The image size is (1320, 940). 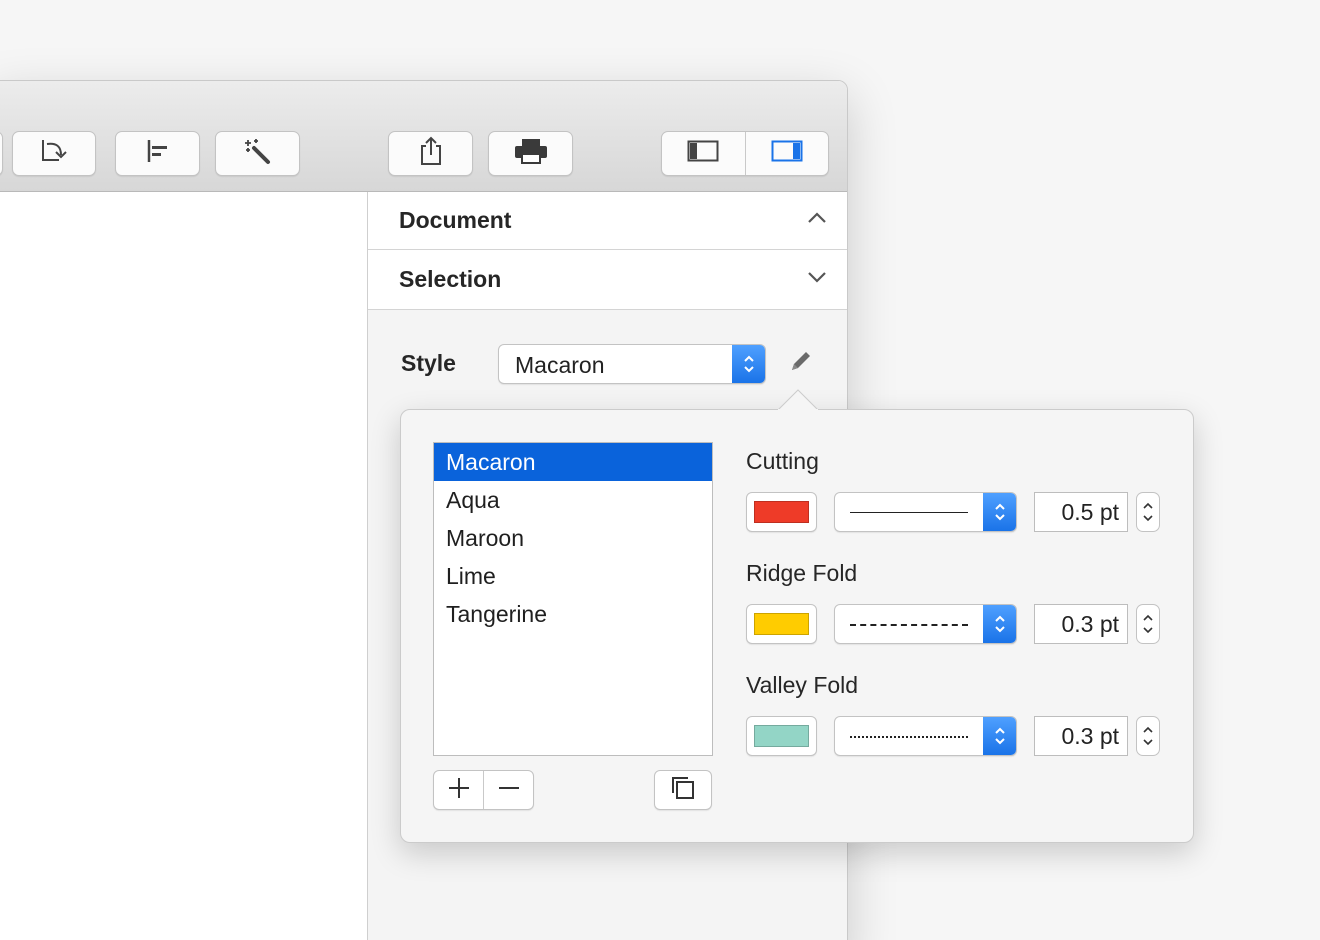 I want to click on list-item: Aqua, so click(x=573, y=500).